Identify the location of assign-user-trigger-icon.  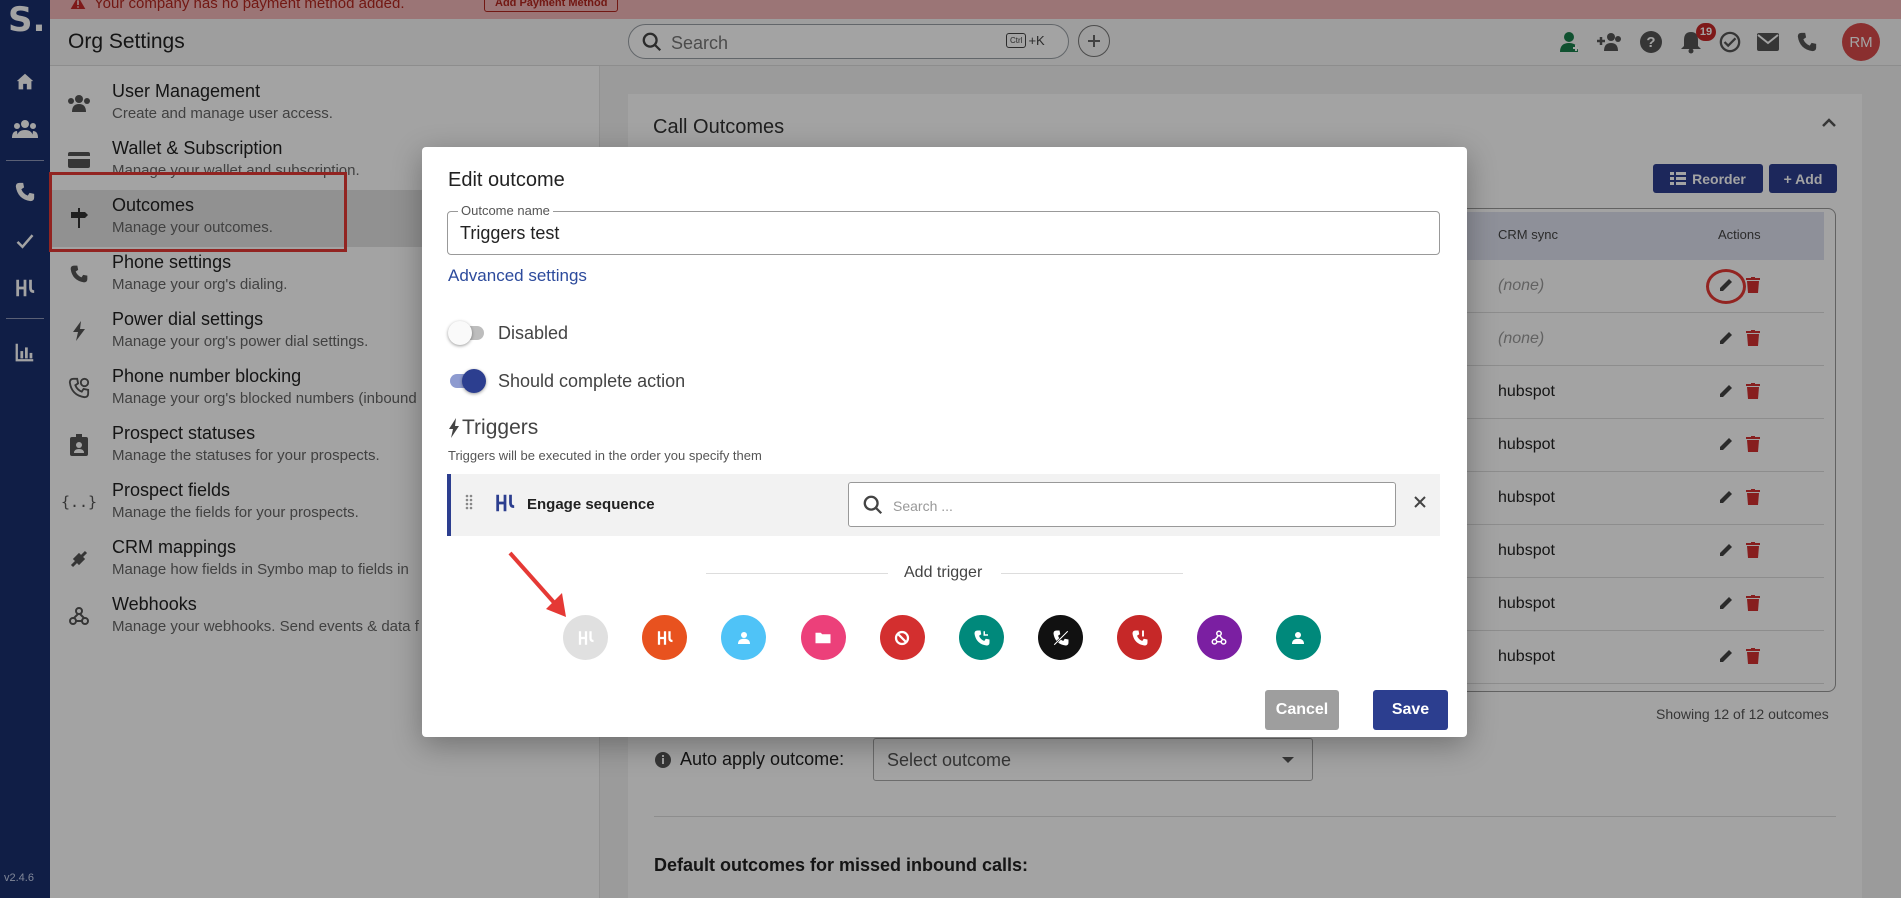
(744, 637).